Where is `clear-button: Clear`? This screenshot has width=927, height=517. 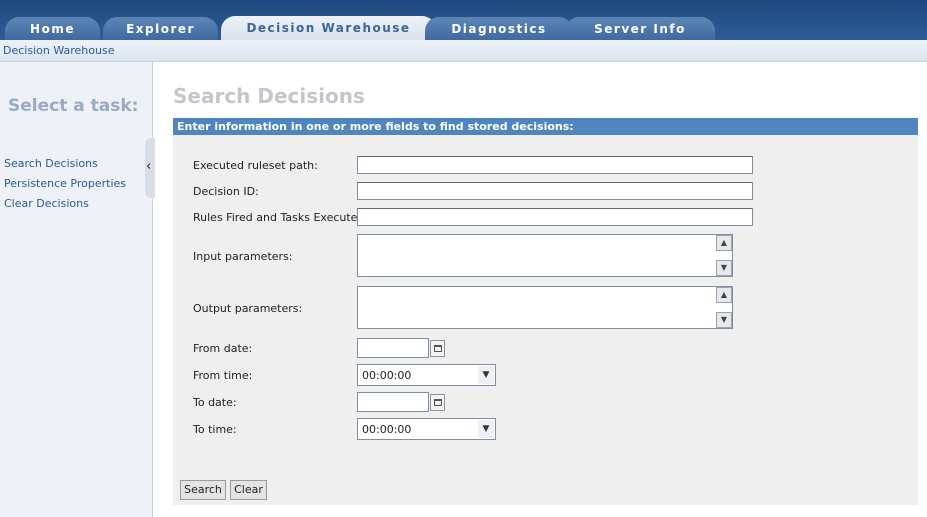
clear-button: Clear is located at coordinates (248, 490).